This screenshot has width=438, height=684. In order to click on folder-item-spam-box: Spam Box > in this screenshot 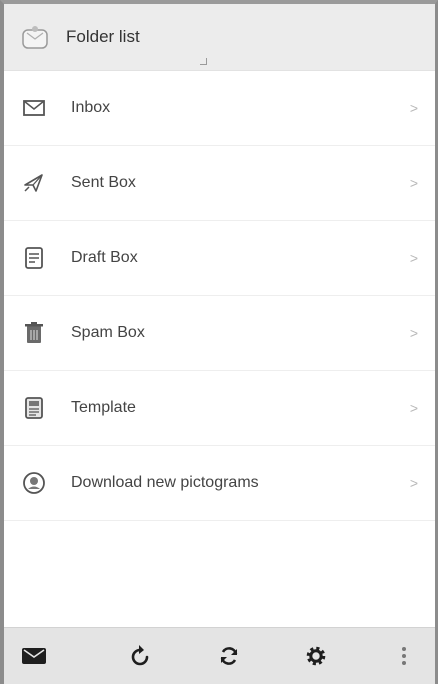, I will do `click(219, 333)`.